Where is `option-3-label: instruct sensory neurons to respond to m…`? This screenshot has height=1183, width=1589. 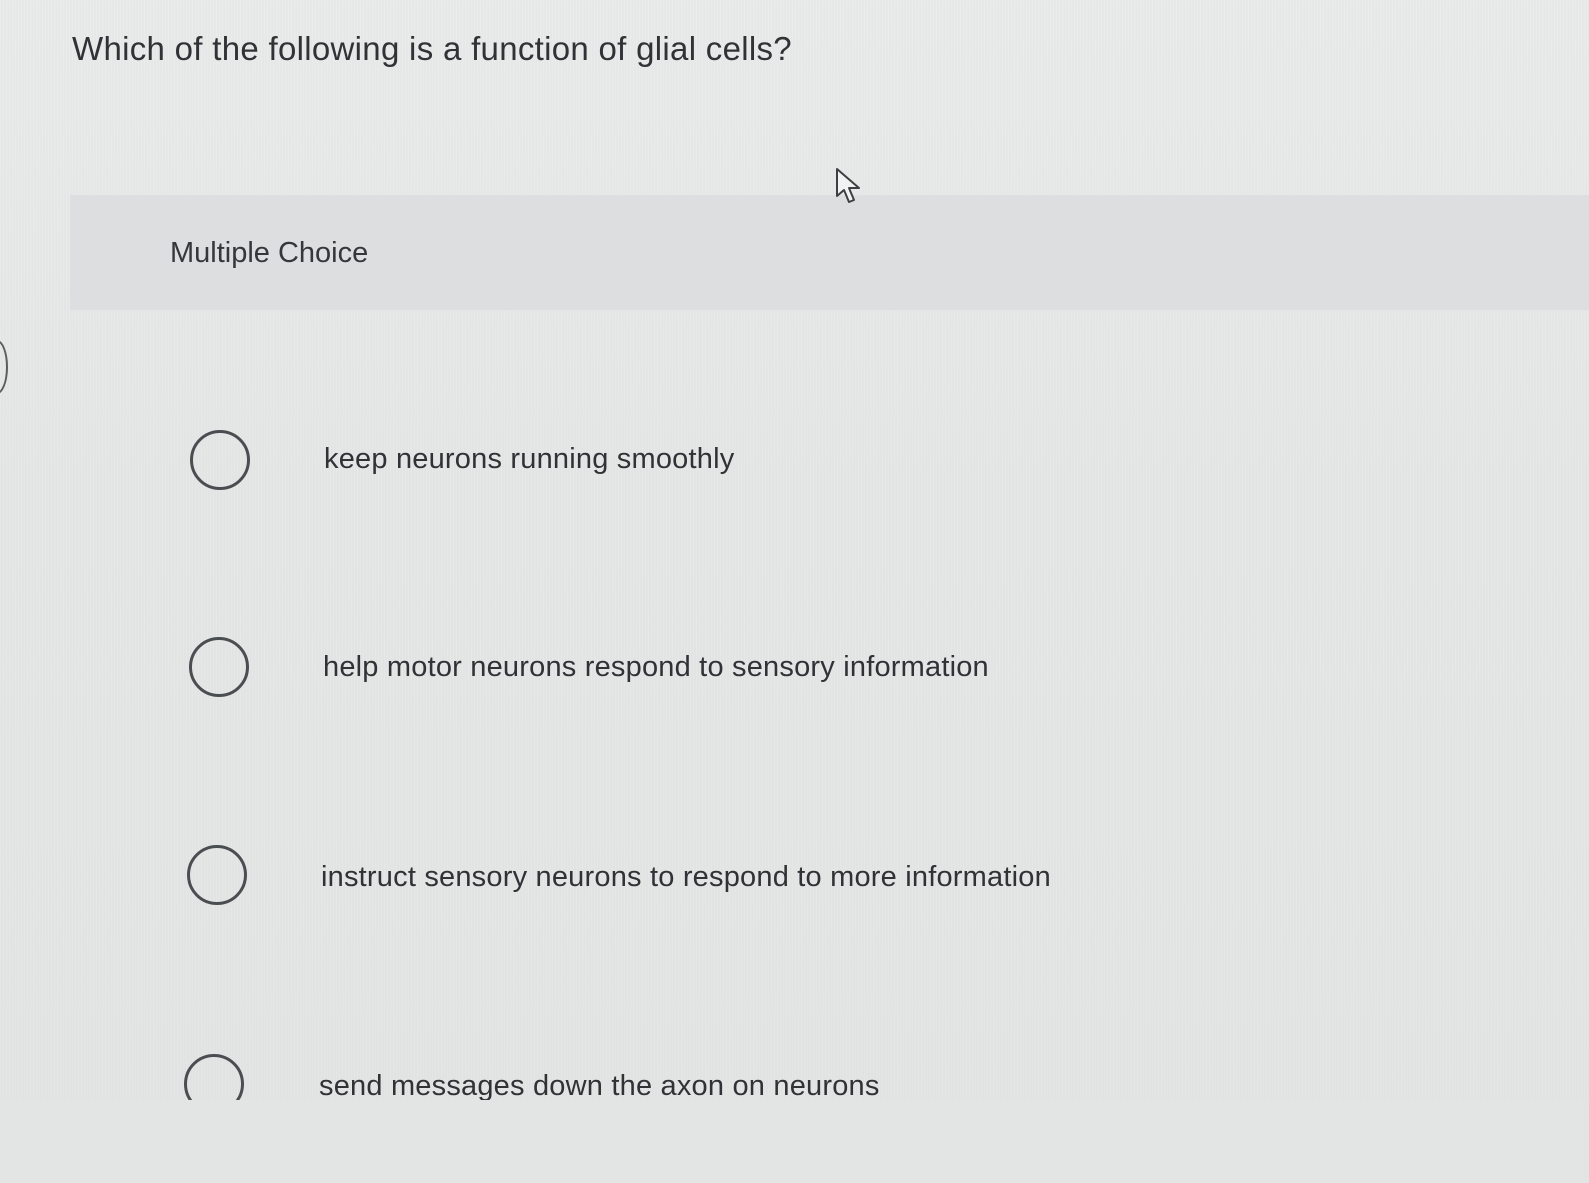
option-3-label: instruct sensory neurons to respond to m… is located at coordinates (686, 877).